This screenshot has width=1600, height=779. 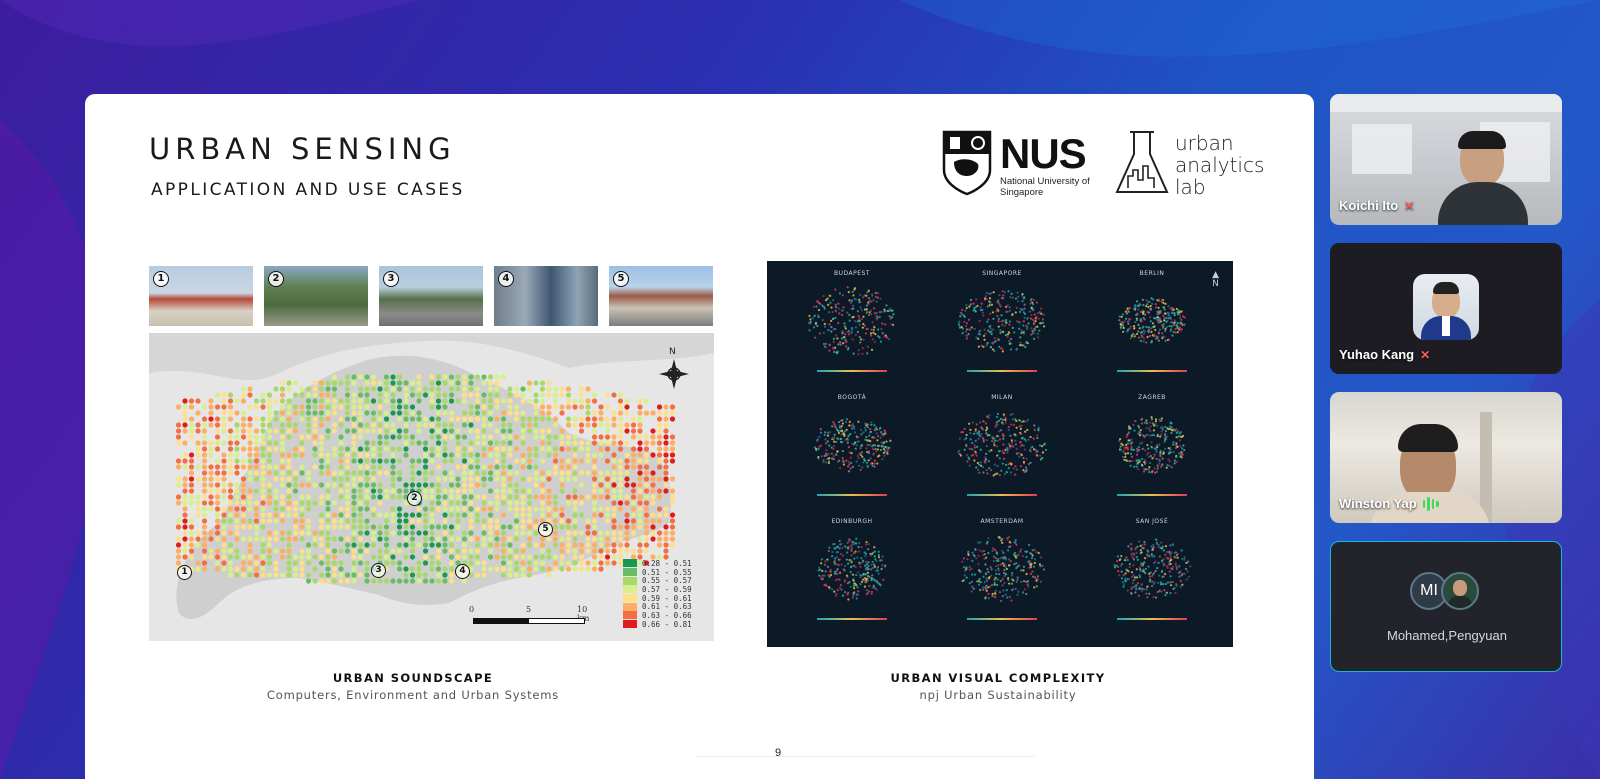 I want to click on legend-swatch, so click(x=630, y=606).